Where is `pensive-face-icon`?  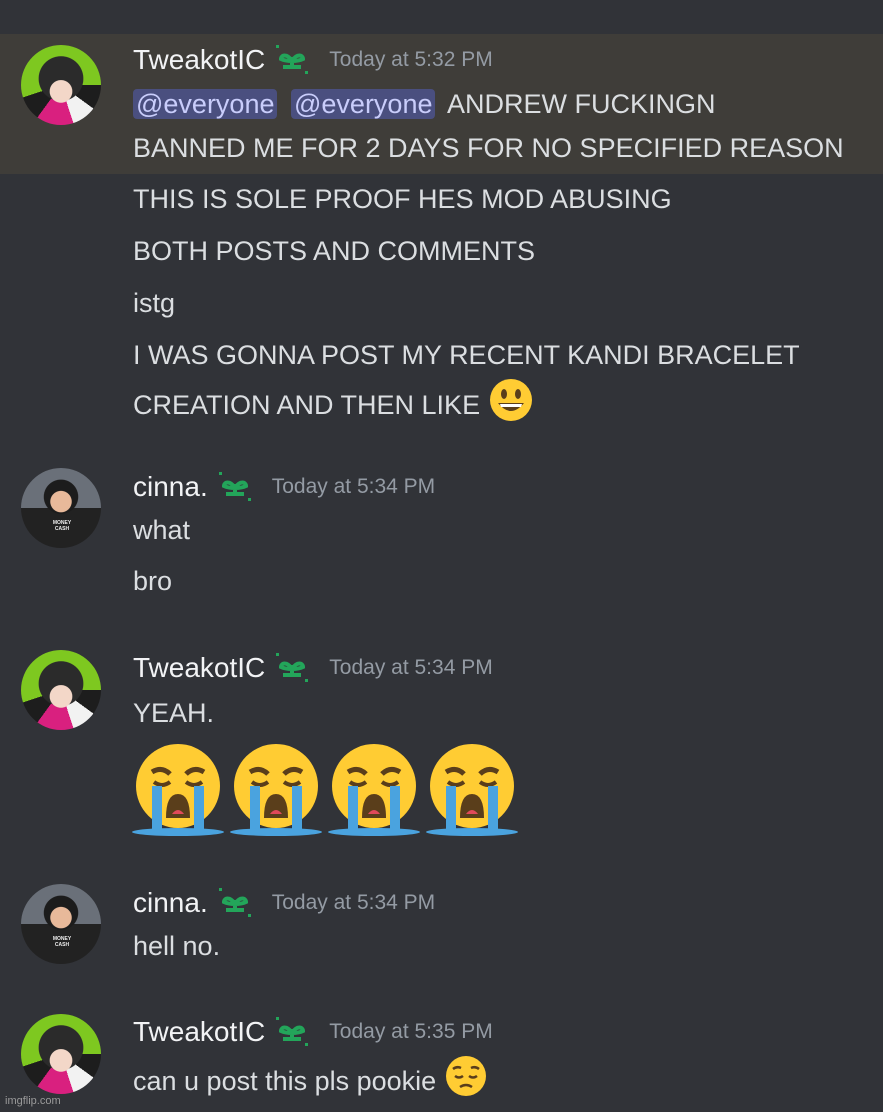 pensive-face-icon is located at coordinates (466, 1083).